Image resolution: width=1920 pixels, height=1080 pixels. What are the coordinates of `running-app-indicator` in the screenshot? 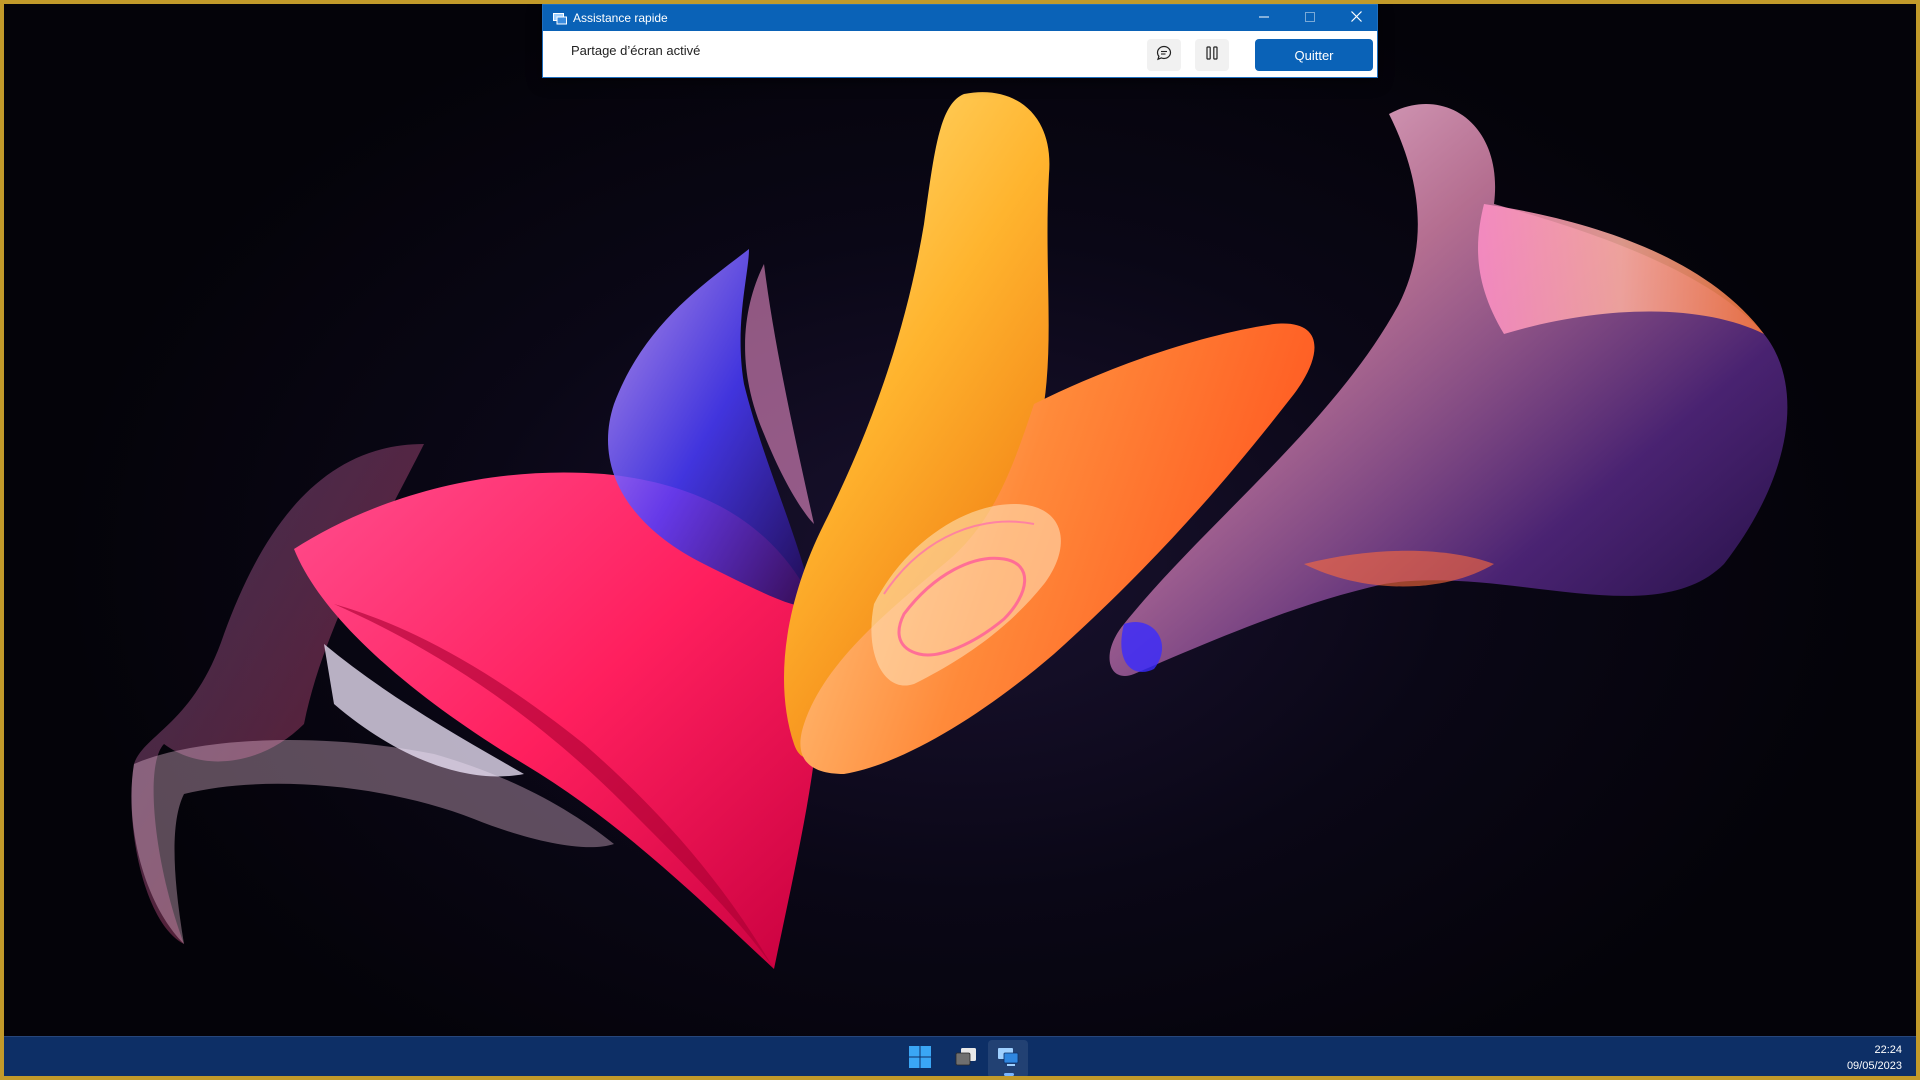 It's located at (1009, 1074).